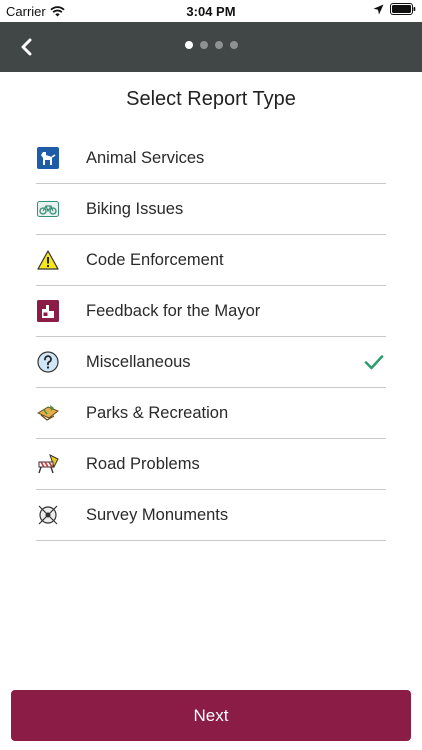 The width and height of the screenshot is (422, 750). Describe the element at coordinates (211, 362) in the screenshot. I see `report-type-miscellaneous: Miscellaneous` at that location.